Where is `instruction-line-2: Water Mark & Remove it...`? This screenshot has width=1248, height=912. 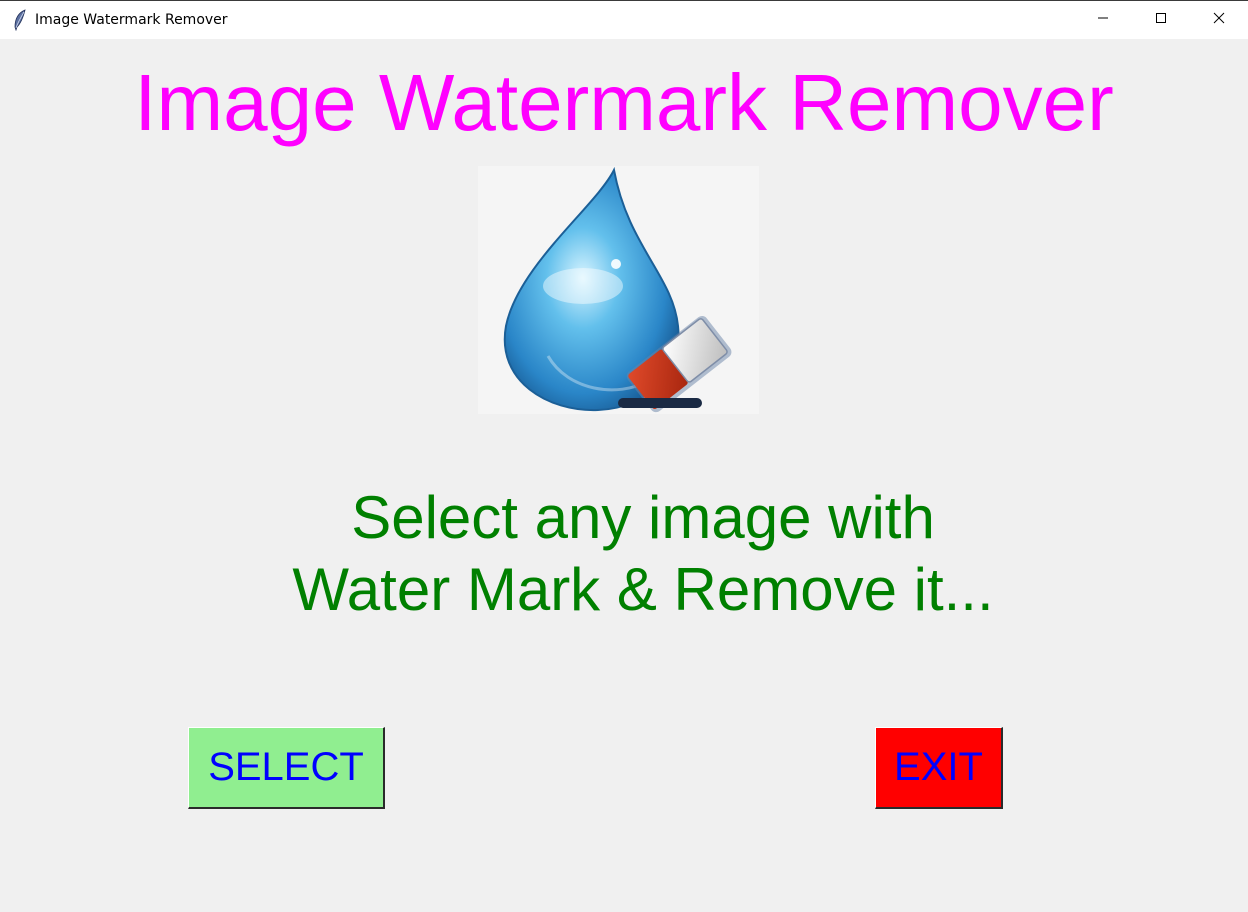 instruction-line-2: Water Mark & Remove it... is located at coordinates (643, 589).